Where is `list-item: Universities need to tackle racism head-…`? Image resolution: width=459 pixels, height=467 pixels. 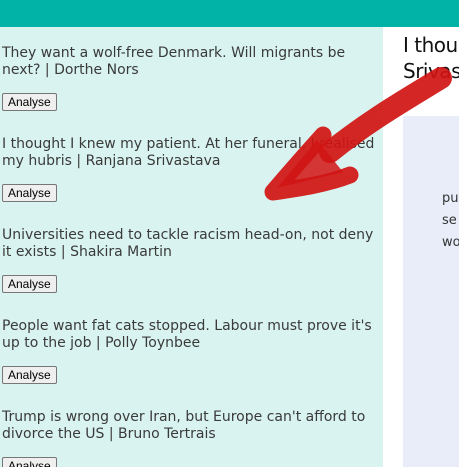 list-item: Universities need to tackle racism head-… is located at coordinates (189, 260).